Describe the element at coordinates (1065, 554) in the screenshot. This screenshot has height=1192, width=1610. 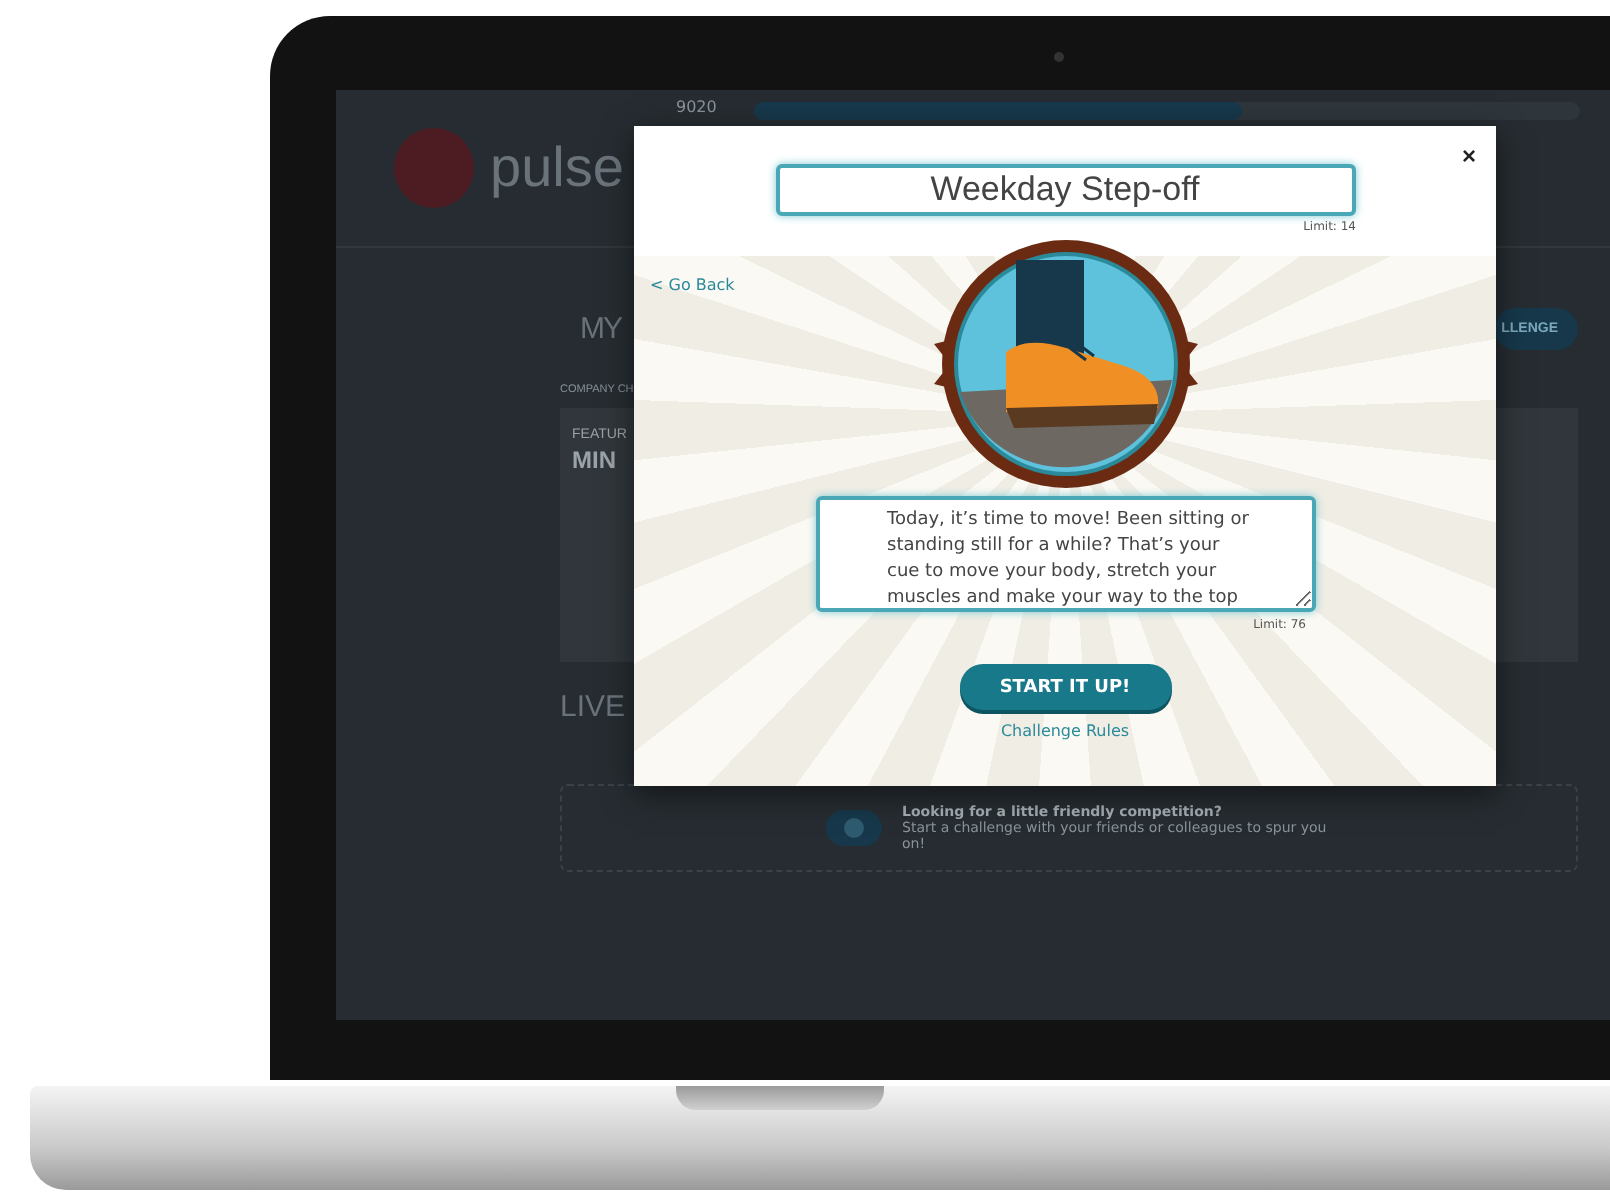
I see `description-field: Today, it’s time to move! Been sitting or standing still for a while? That’s your cue to move your body, stretch your muscles and make your way to the top` at that location.